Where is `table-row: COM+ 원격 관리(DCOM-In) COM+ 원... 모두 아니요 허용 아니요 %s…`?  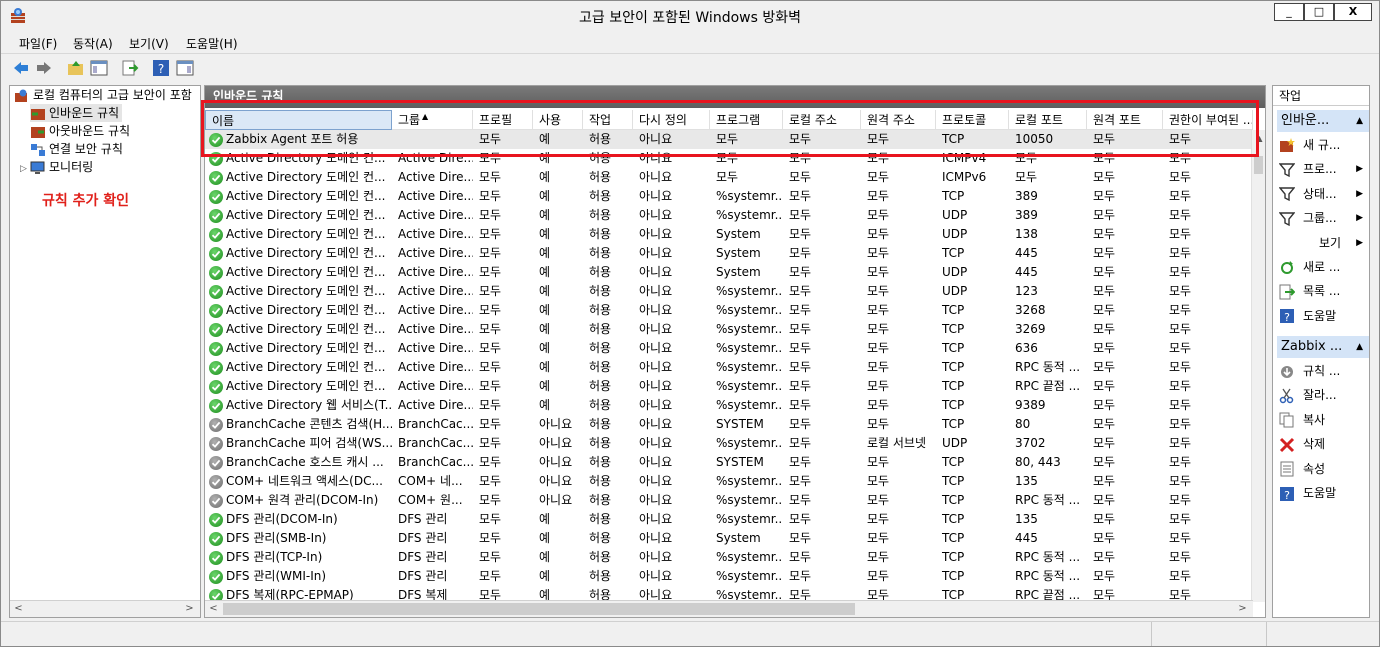 table-row: COM+ 원격 관리(DCOM-In) COM+ 원... 모두 아니요 허용 아니요 %s… is located at coordinates (729, 500).